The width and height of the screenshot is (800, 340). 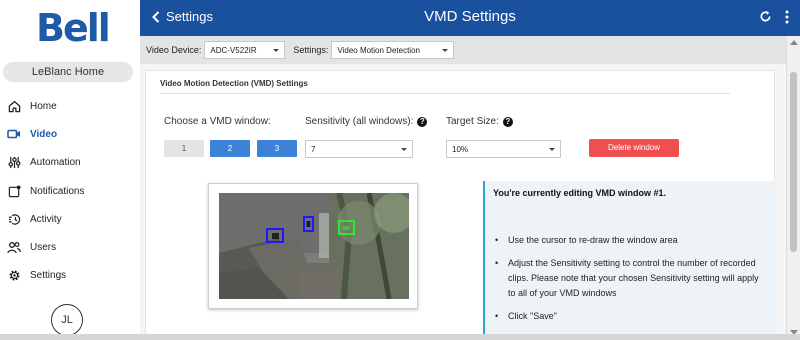 I want to click on scroll-up-icon, so click(x=794, y=42).